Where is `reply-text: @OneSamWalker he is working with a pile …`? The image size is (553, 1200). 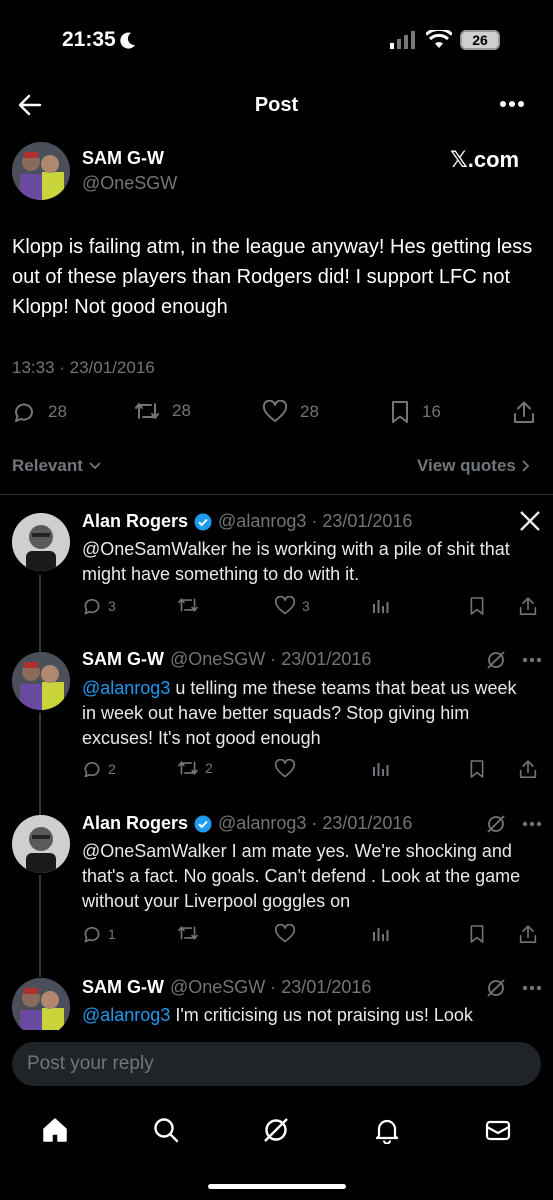
reply-text: @OneSamWalker he is working with a pile … is located at coordinates (296, 561).